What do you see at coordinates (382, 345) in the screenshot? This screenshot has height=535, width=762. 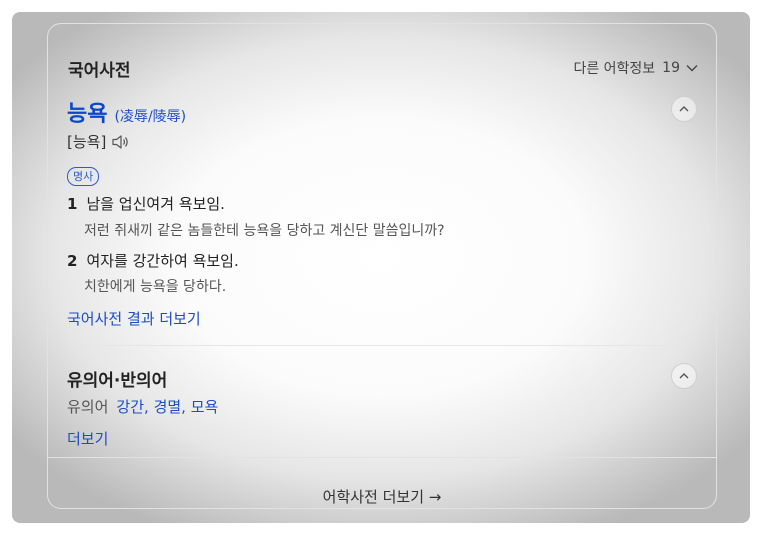 I see `section-divider` at bounding box center [382, 345].